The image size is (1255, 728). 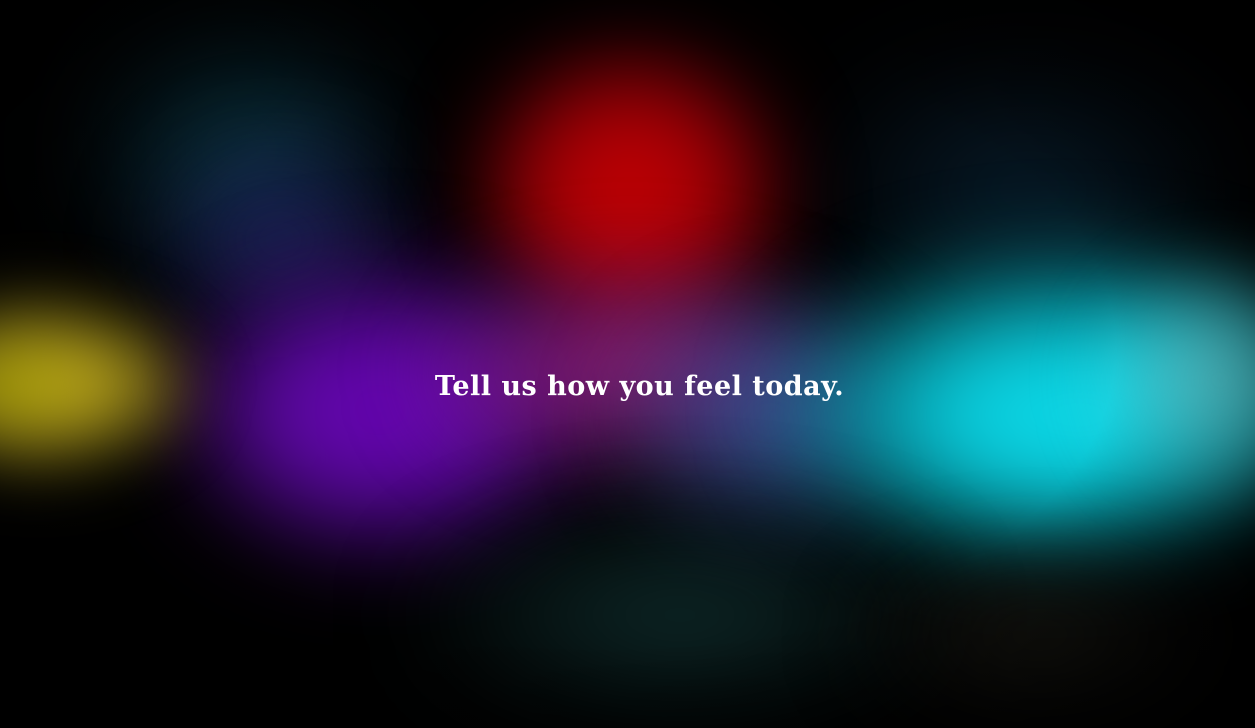 What do you see at coordinates (1040, 635) in the screenshot?
I see `brown-glow` at bounding box center [1040, 635].